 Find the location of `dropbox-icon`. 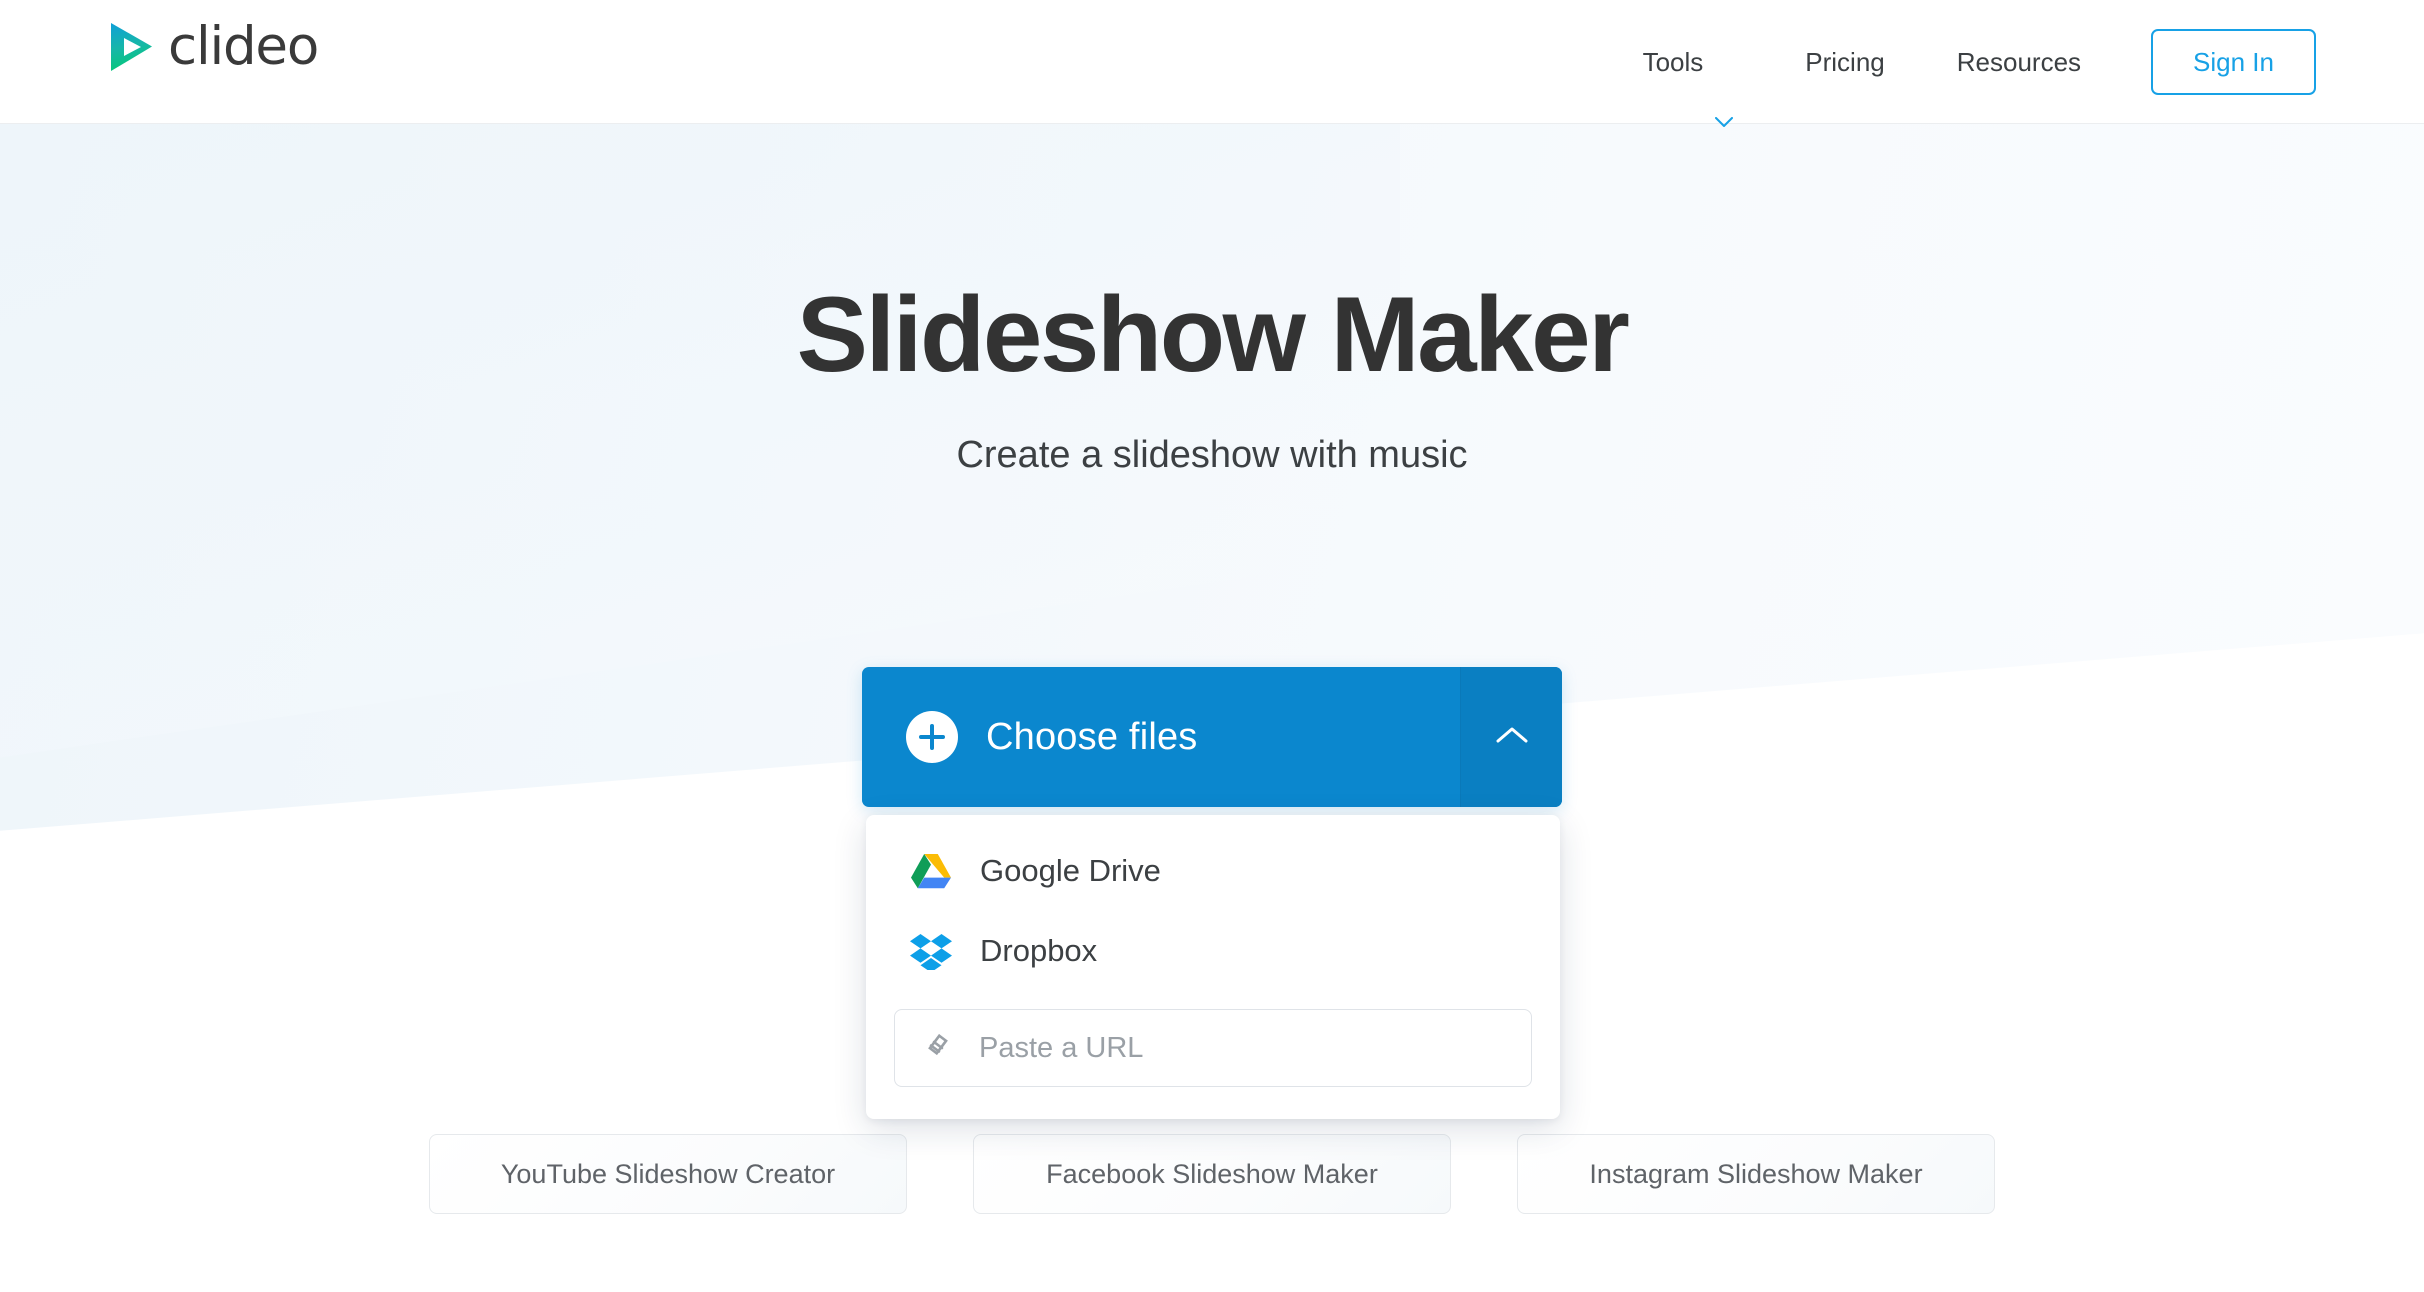

dropbox-icon is located at coordinates (931, 951).